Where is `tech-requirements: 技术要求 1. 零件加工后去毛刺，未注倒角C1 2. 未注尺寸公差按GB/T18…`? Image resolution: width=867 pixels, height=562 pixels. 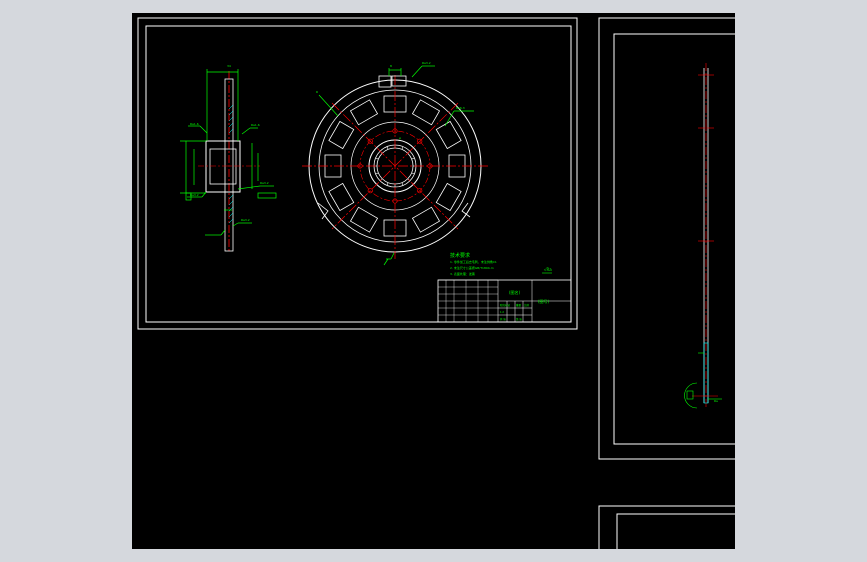
tech-requirements: 技术要求 1. 零件加工后去毛刺，未注倒角C1 2. 未注尺寸公差按GB/T18… is located at coordinates (501, 264).